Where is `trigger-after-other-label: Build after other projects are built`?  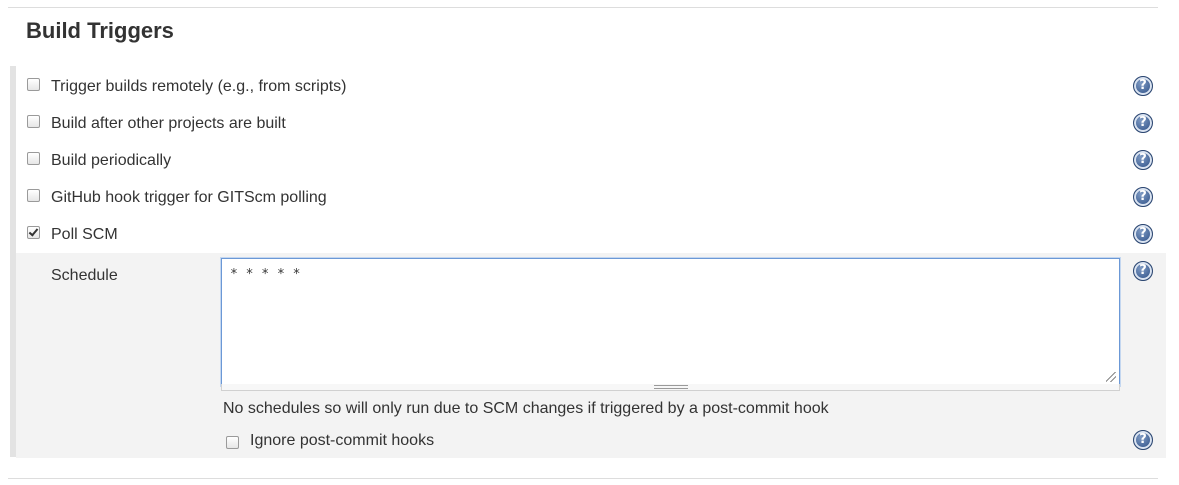 trigger-after-other-label: Build after other projects are built is located at coordinates (168, 124).